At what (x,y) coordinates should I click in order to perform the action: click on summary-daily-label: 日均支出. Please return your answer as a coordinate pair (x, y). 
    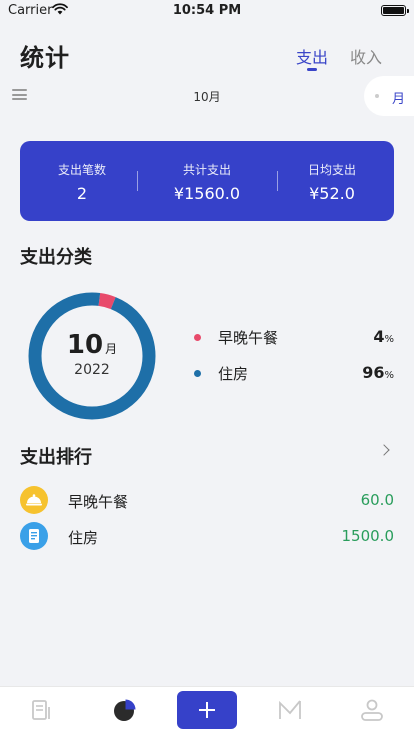
    Looking at the image, I should click on (331, 170).